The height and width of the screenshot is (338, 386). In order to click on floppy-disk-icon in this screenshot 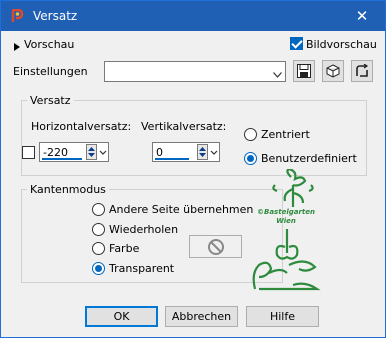, I will do `click(304, 72)`.